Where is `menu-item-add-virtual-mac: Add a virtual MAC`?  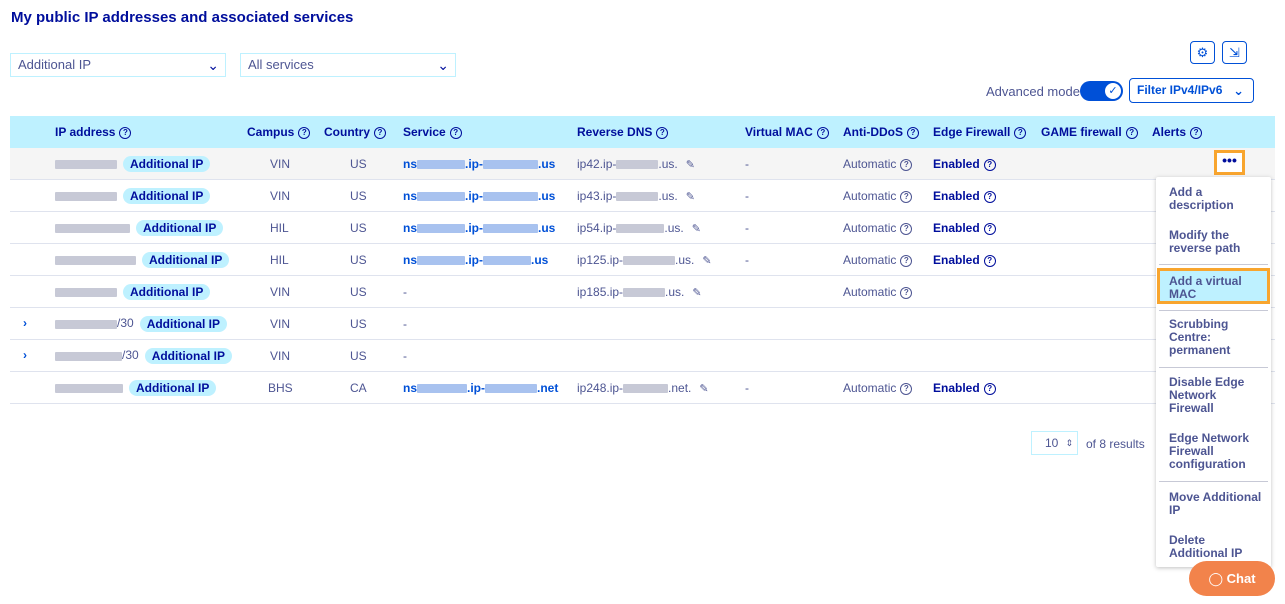 menu-item-add-virtual-mac: Add a virtual MAC is located at coordinates (1216, 288).